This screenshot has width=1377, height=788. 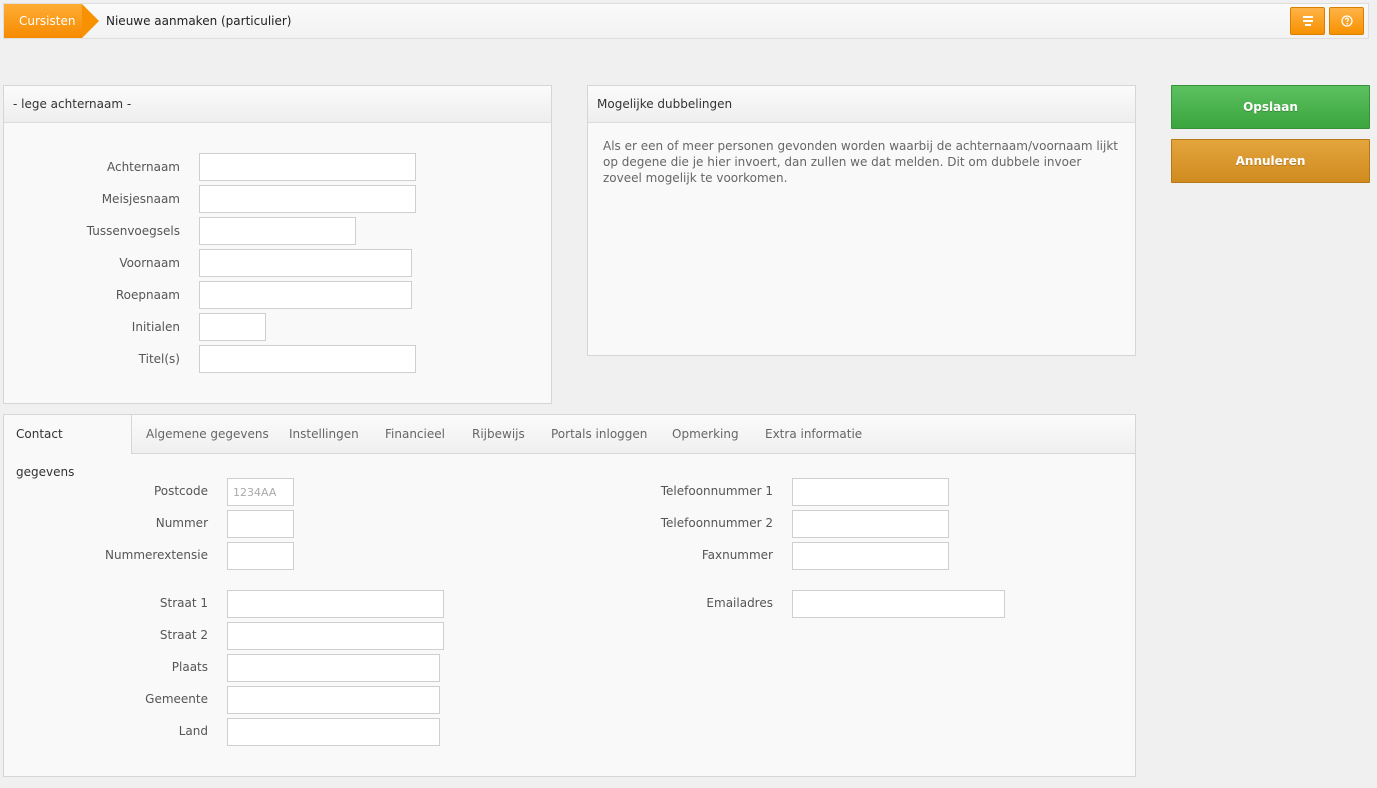 What do you see at coordinates (870, 556) in the screenshot?
I see `faxnummer-input` at bounding box center [870, 556].